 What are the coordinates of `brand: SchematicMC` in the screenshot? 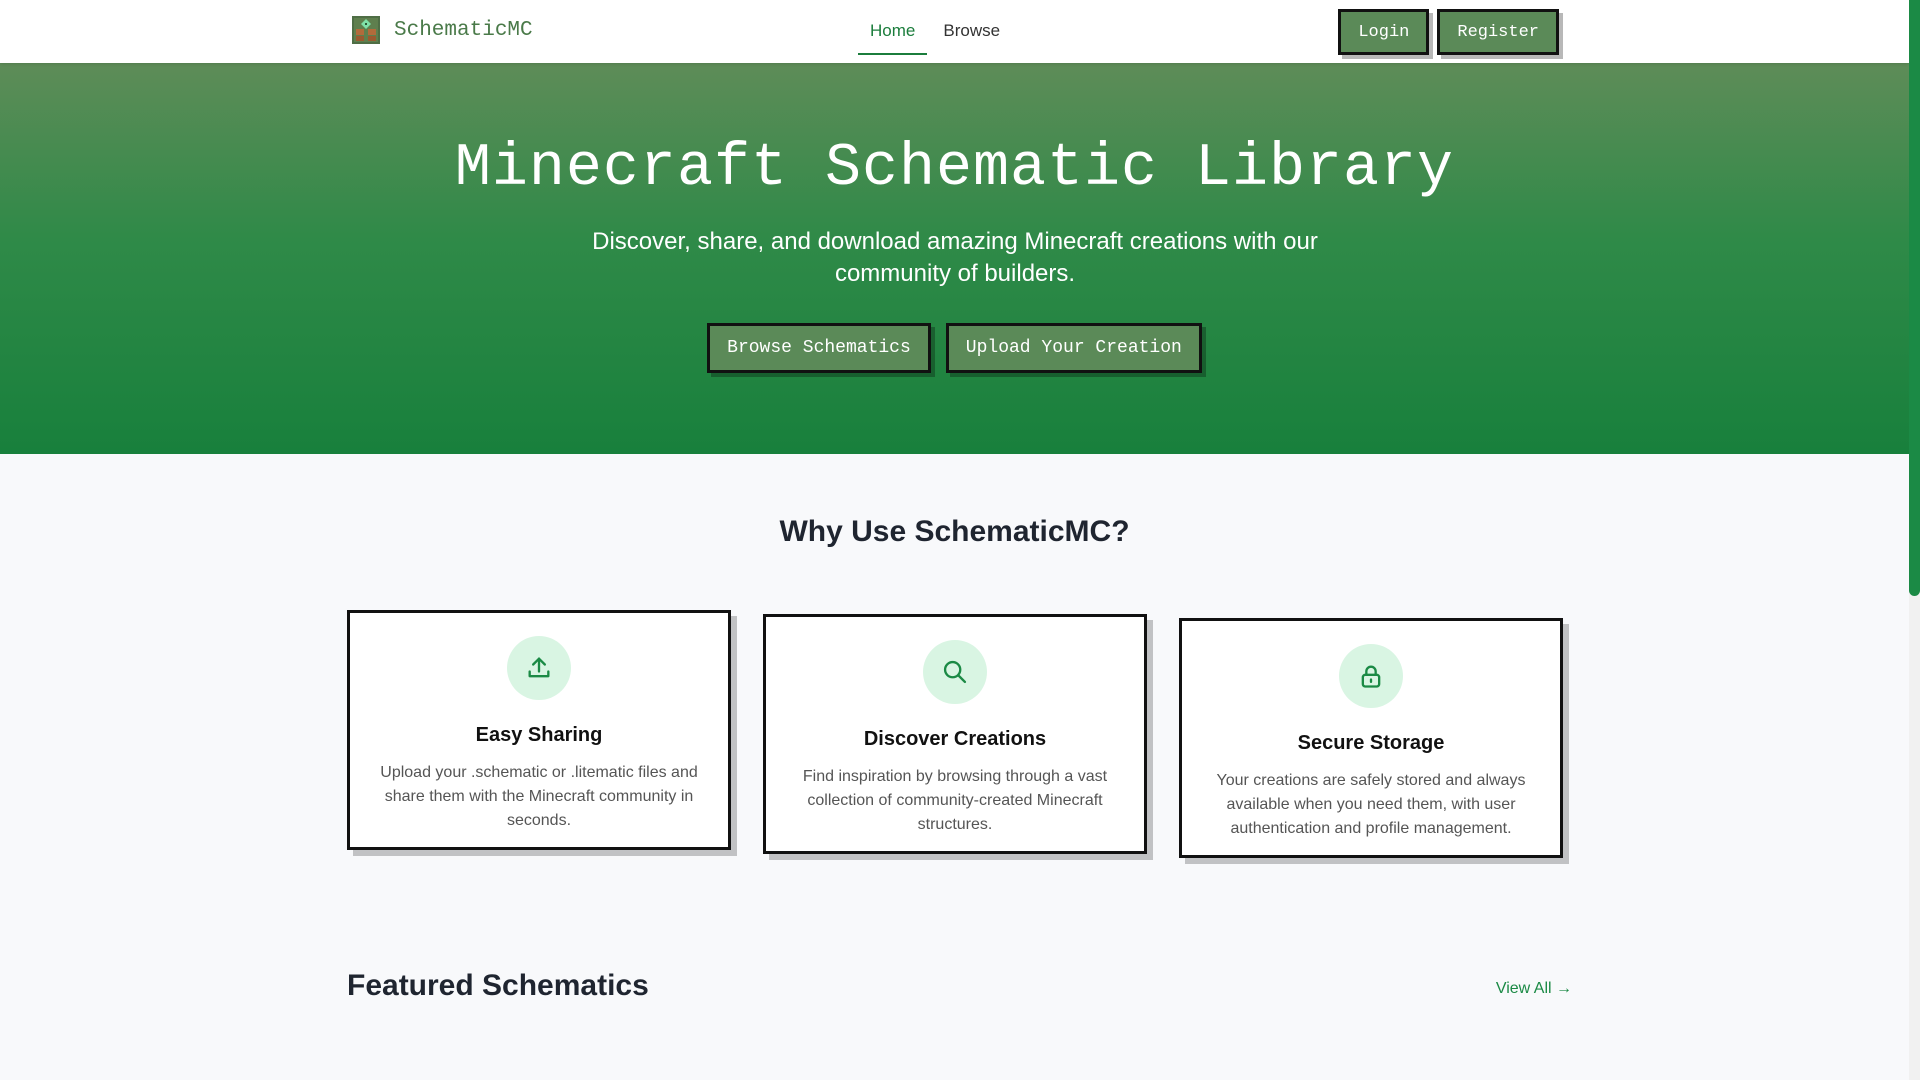 It's located at (442, 30).